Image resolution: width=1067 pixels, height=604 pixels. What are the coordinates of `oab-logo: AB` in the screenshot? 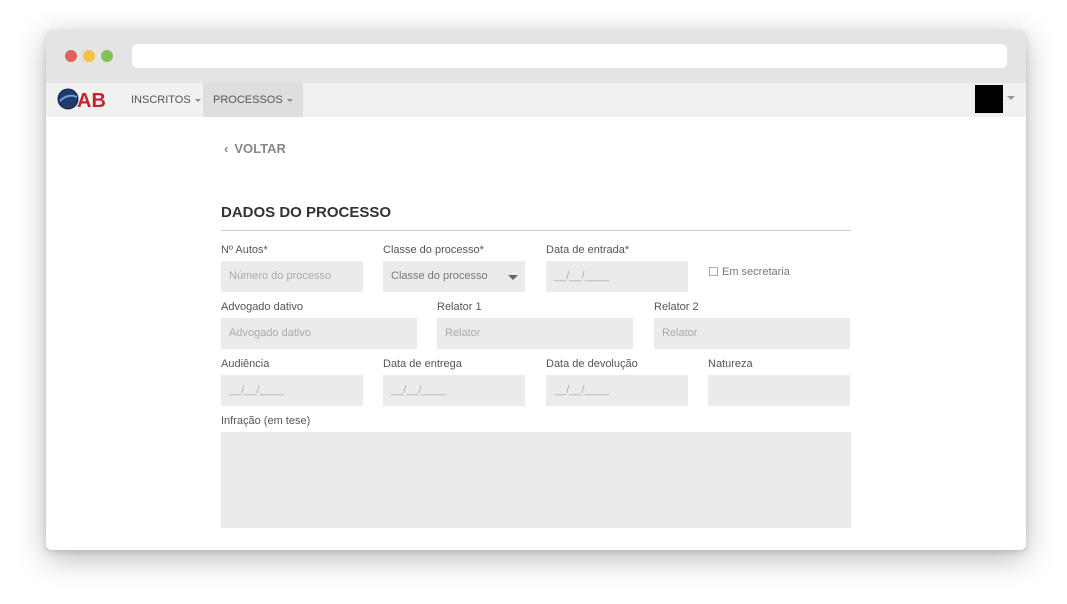 It's located at (84, 99).